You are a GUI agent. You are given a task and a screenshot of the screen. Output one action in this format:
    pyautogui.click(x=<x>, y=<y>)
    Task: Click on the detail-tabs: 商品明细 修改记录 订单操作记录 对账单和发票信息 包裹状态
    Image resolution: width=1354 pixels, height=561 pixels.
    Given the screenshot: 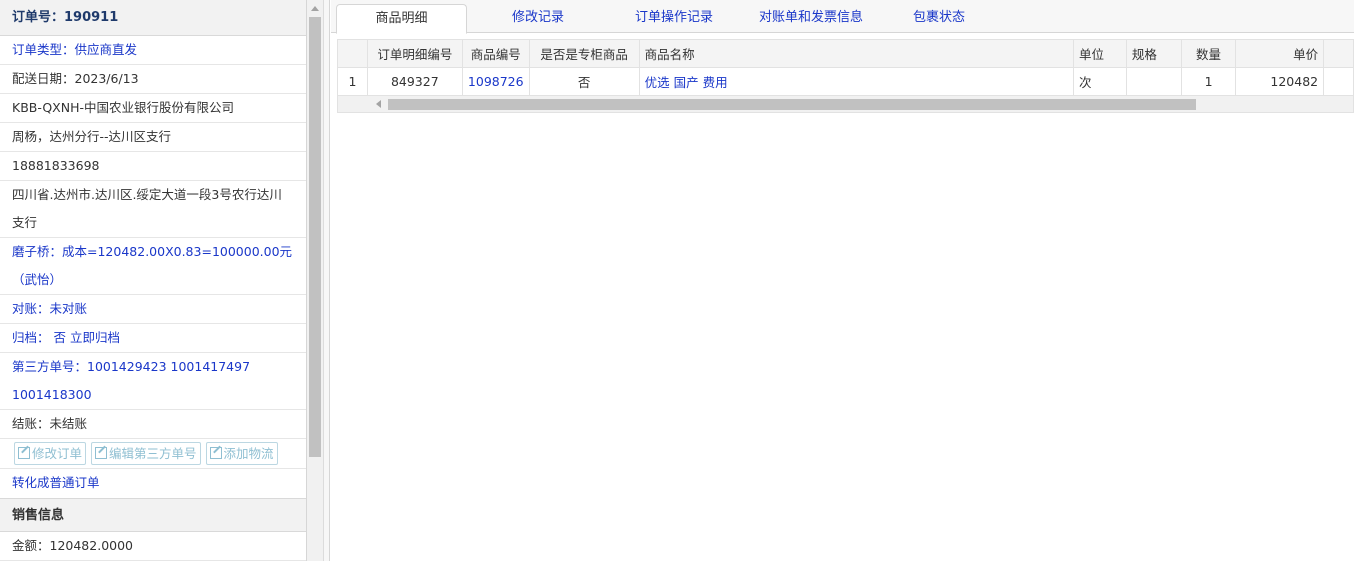 What is the action you would take?
    pyautogui.click(x=842, y=17)
    